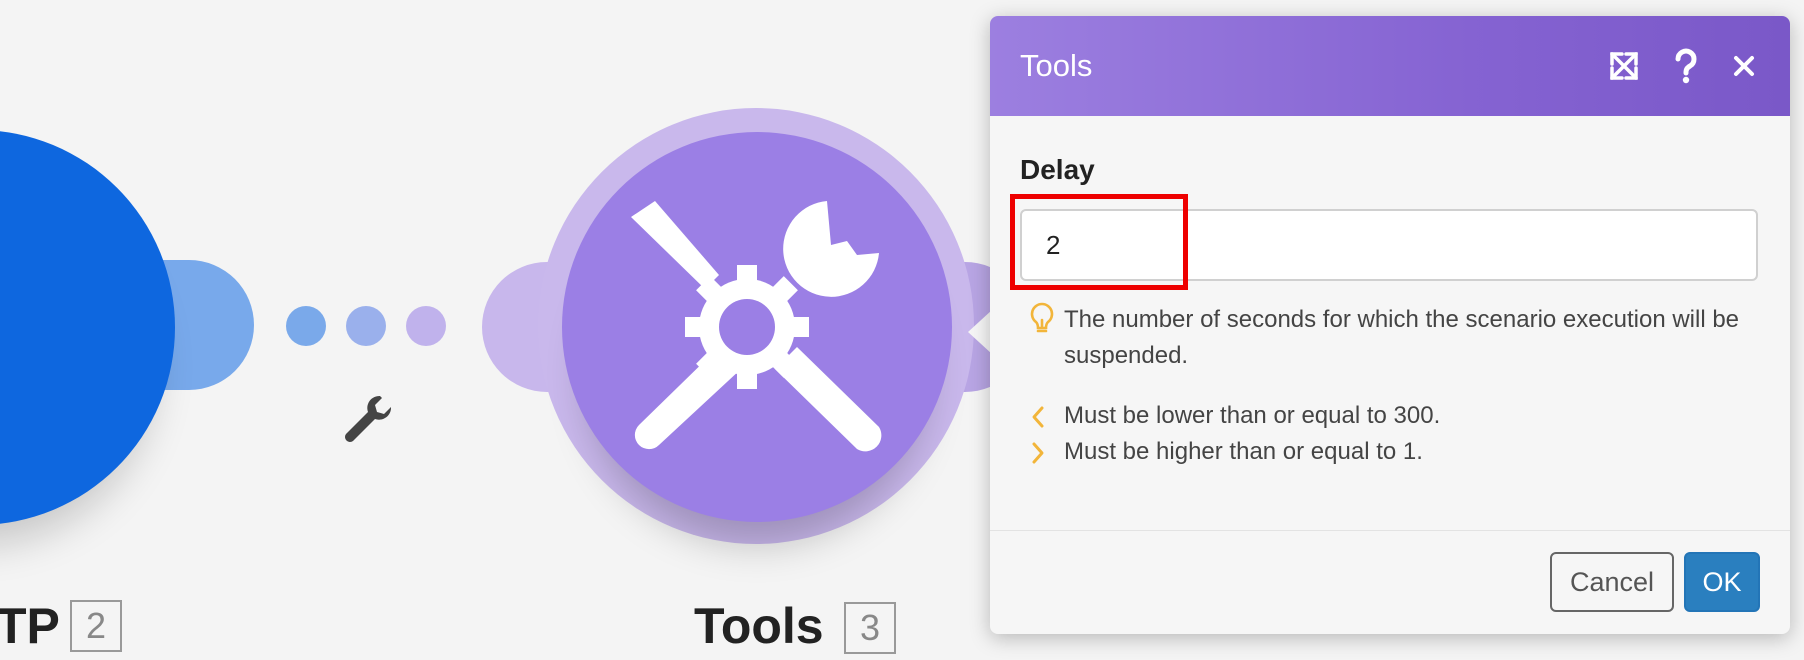  What do you see at coordinates (1042, 317) in the screenshot?
I see `lightbulb-icon` at bounding box center [1042, 317].